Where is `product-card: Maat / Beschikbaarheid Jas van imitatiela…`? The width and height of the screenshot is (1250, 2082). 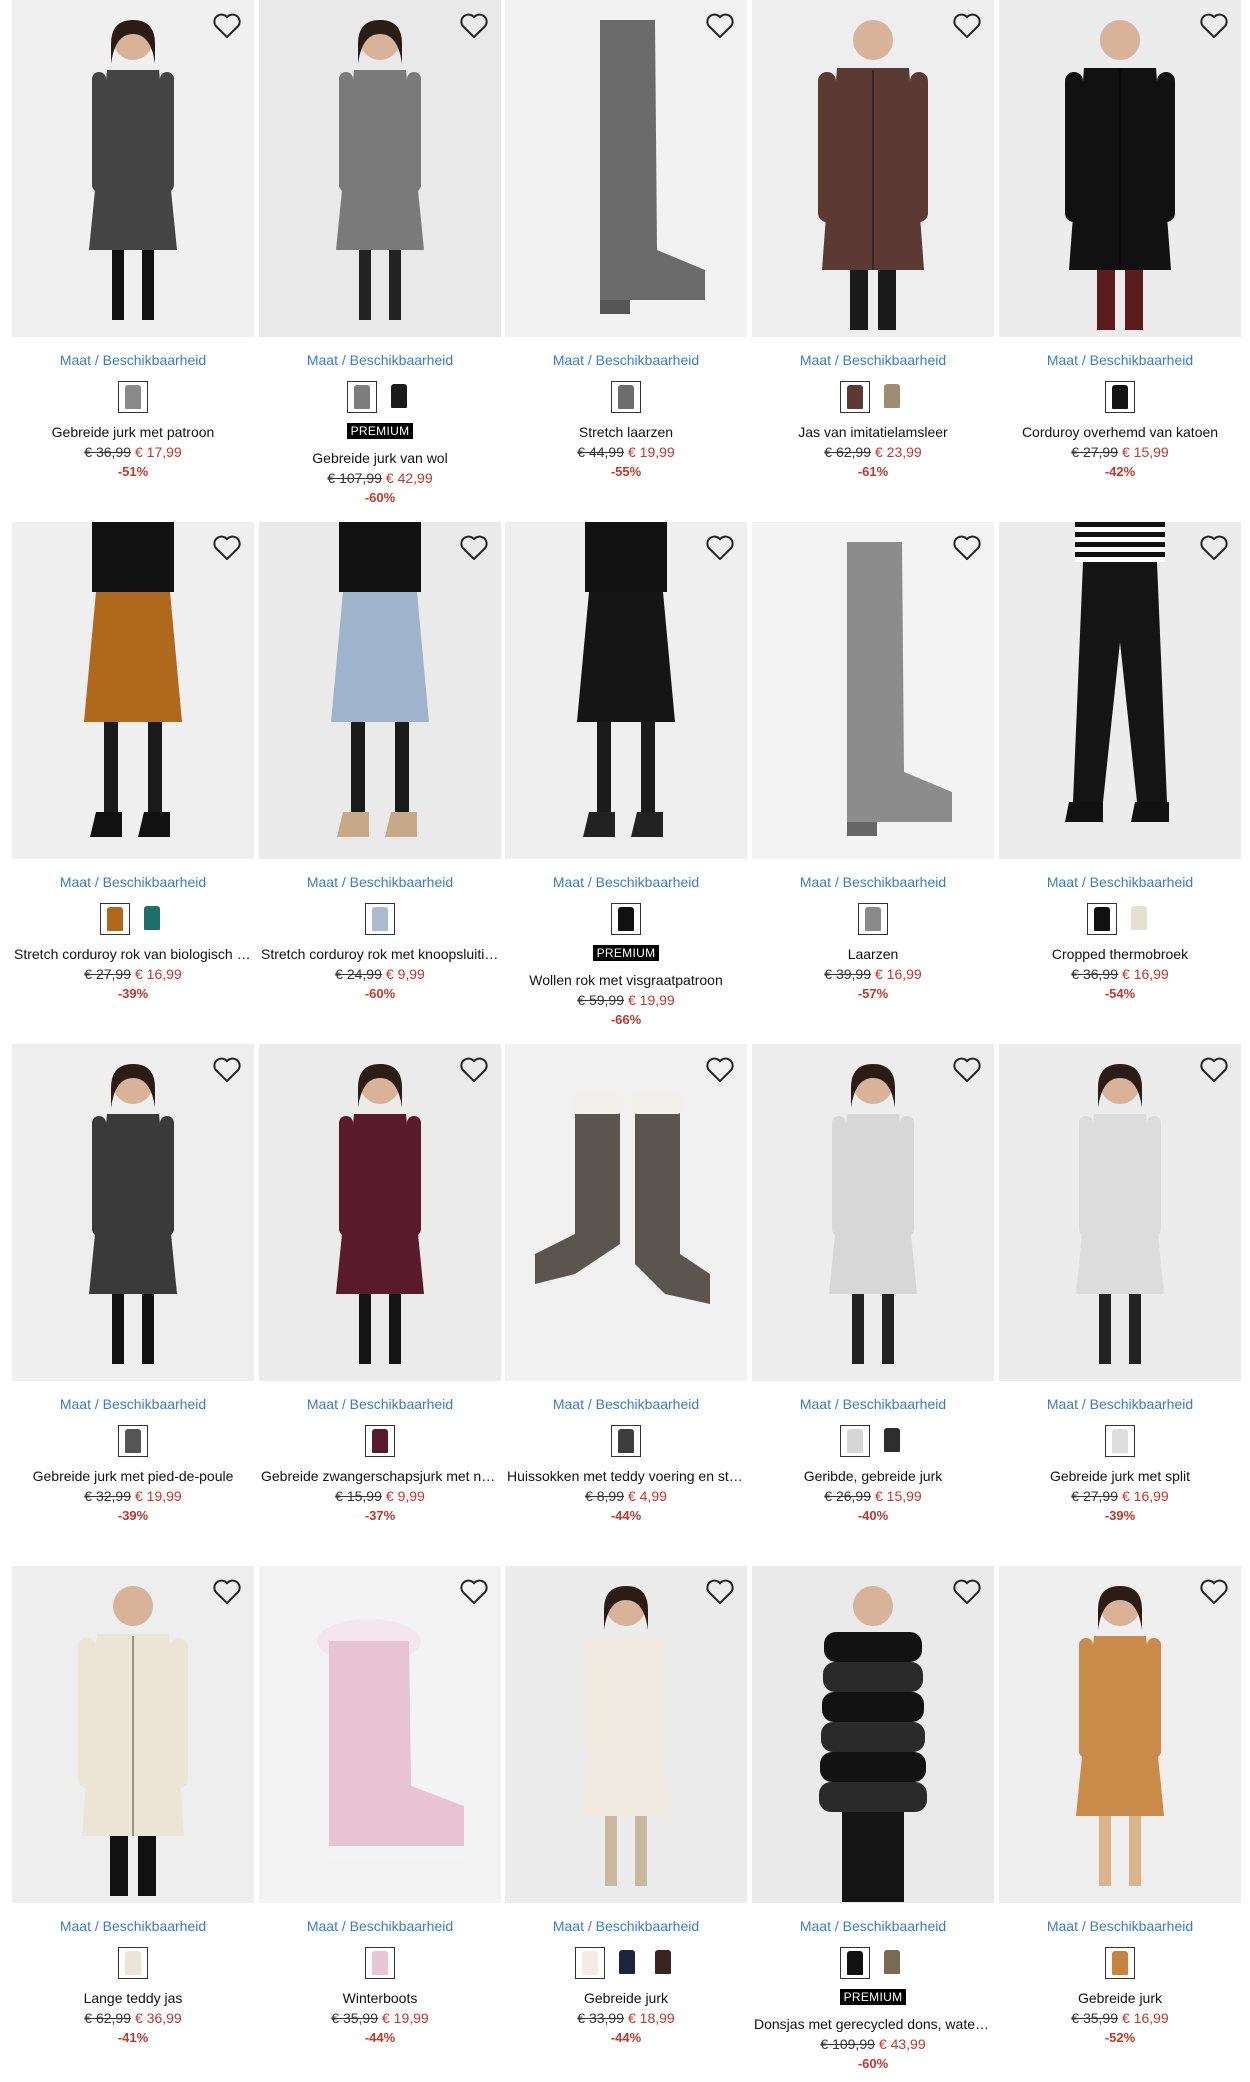
product-card: Maat / Beschikbaarheid Jas van imitatiela… is located at coordinates (875, 250).